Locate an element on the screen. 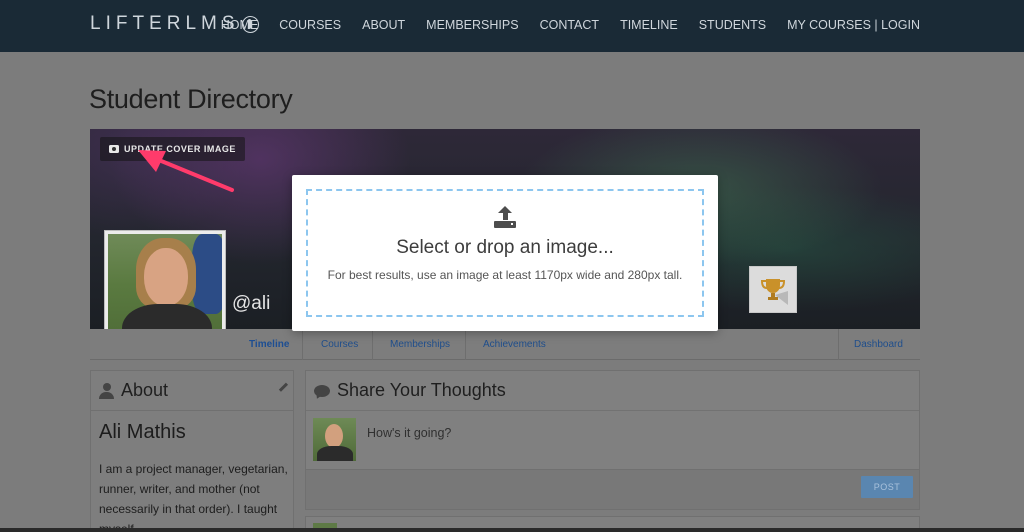 Image resolution: width=1024 pixels, height=532 pixels. nav-contact: CONTACT is located at coordinates (570, 25).